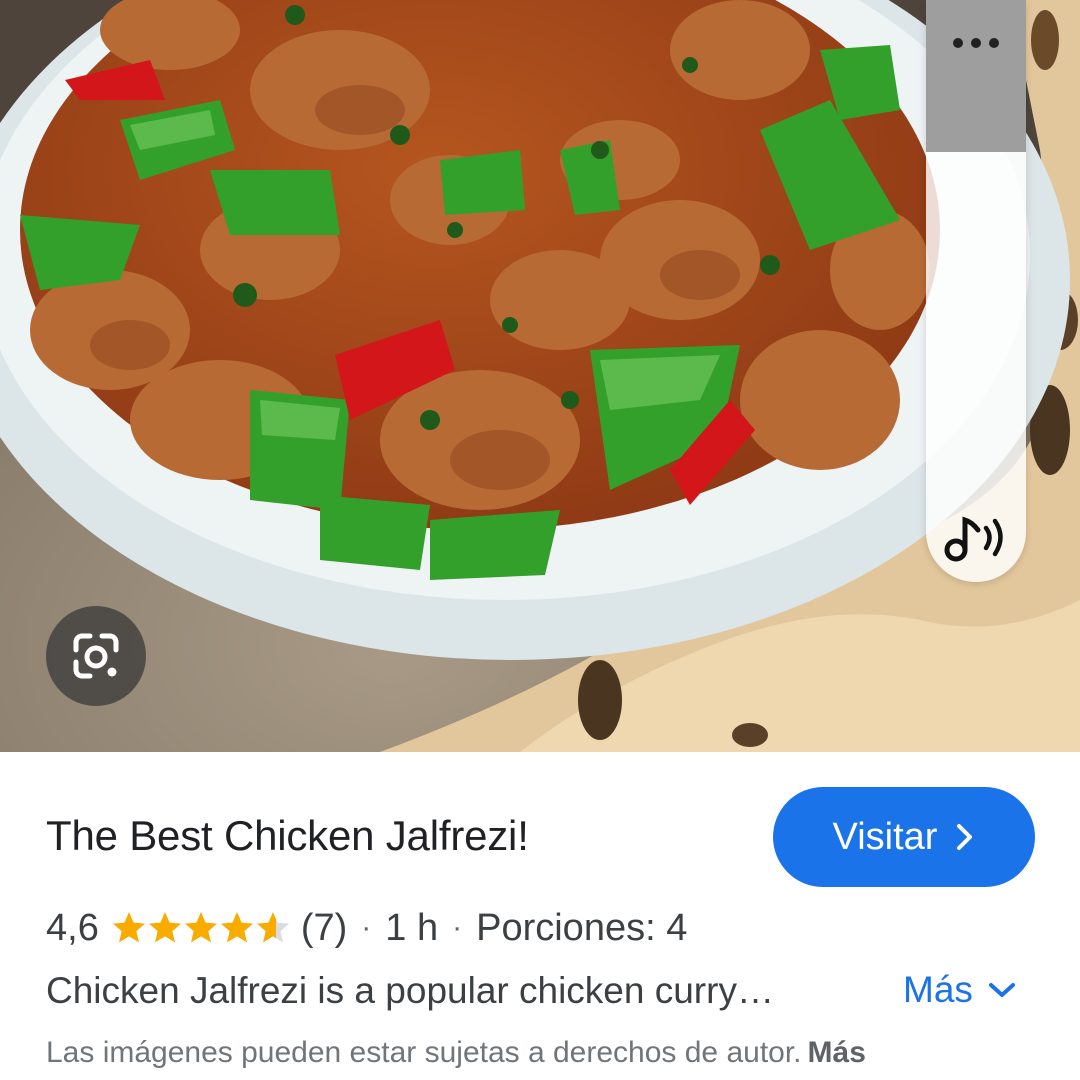 The height and width of the screenshot is (1080, 1080). What do you see at coordinates (965, 837) in the screenshot?
I see `chevron-right-icon` at bounding box center [965, 837].